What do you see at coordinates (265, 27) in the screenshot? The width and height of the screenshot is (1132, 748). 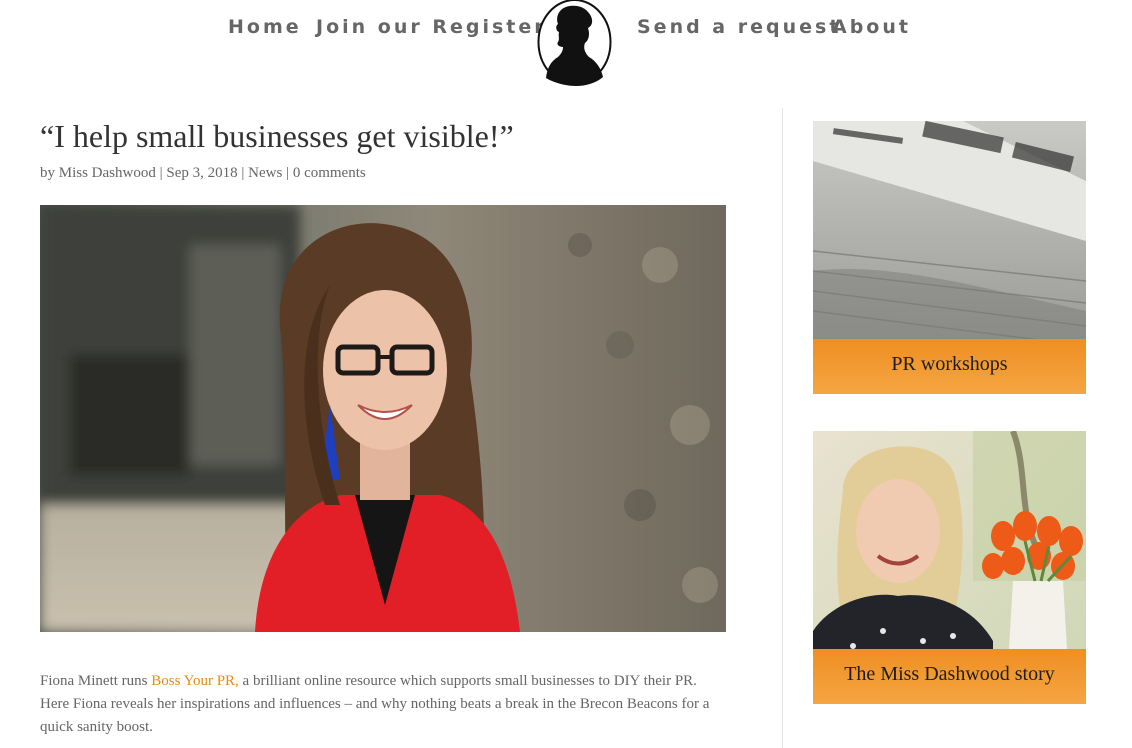 I see `nav-home: Home` at bounding box center [265, 27].